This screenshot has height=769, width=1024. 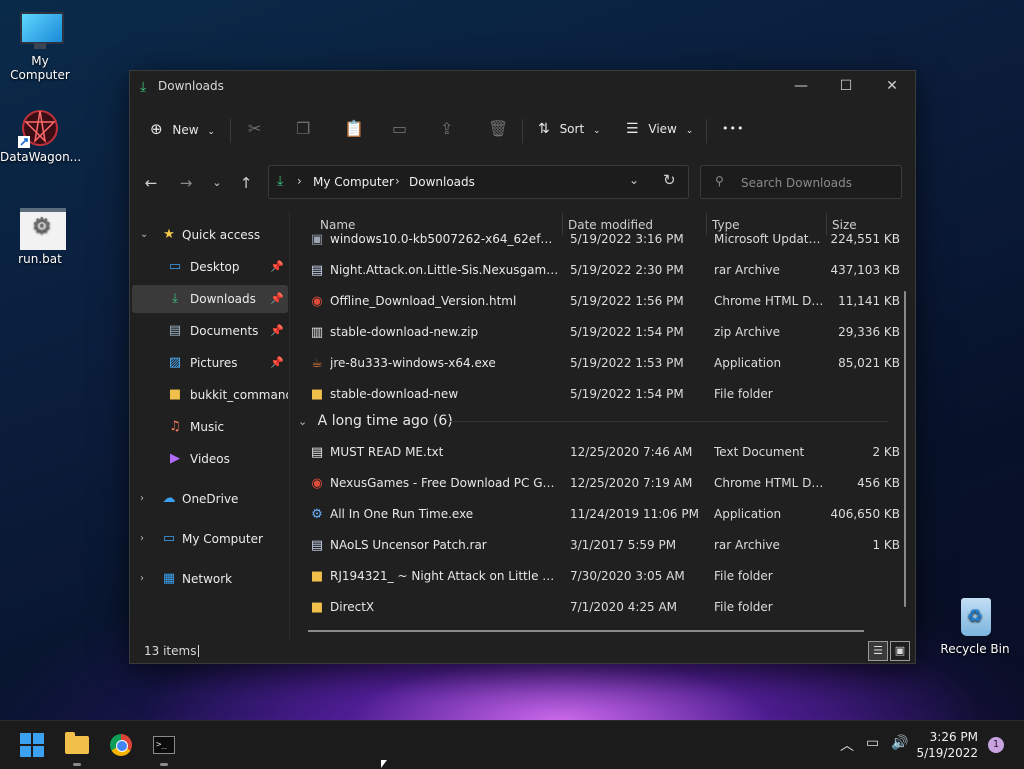 I want to click on minimize-button: —, so click(x=801, y=86).